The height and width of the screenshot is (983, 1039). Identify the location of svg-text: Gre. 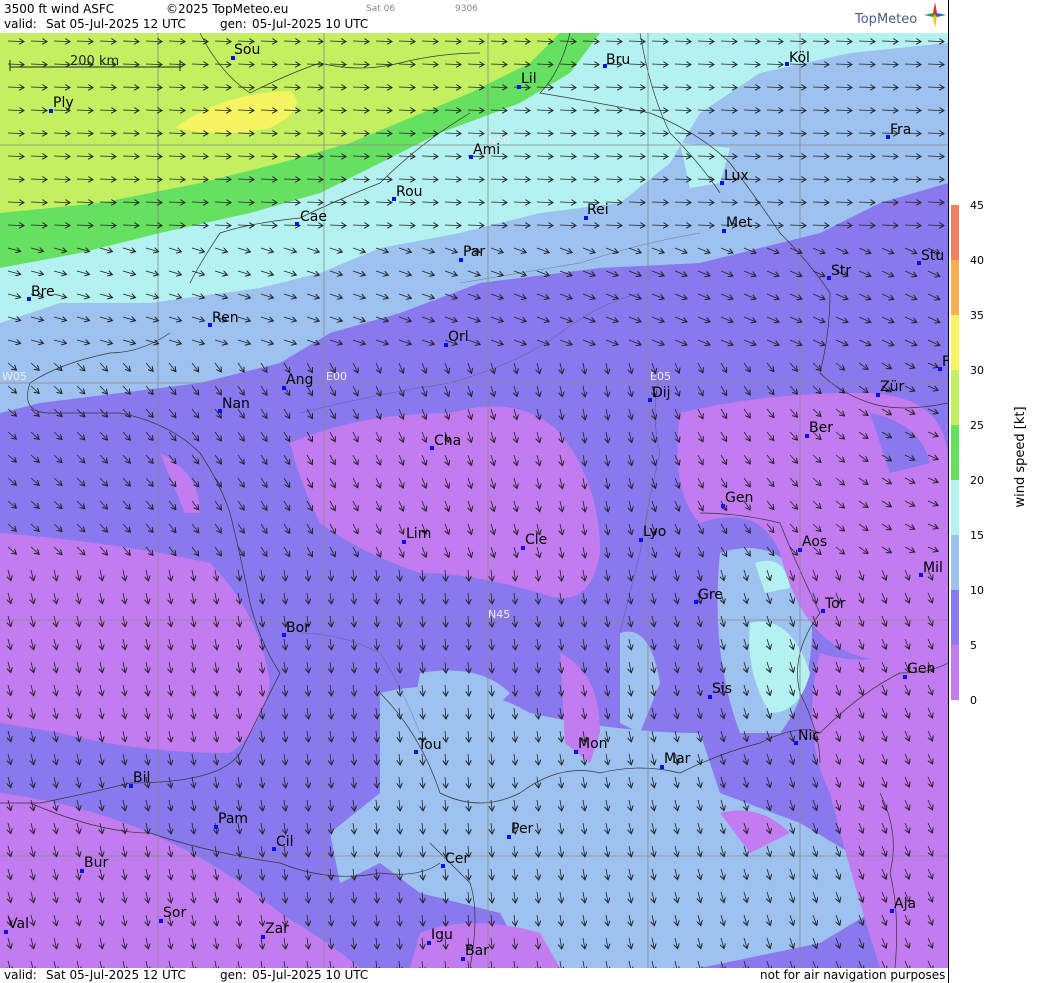
(710, 595).